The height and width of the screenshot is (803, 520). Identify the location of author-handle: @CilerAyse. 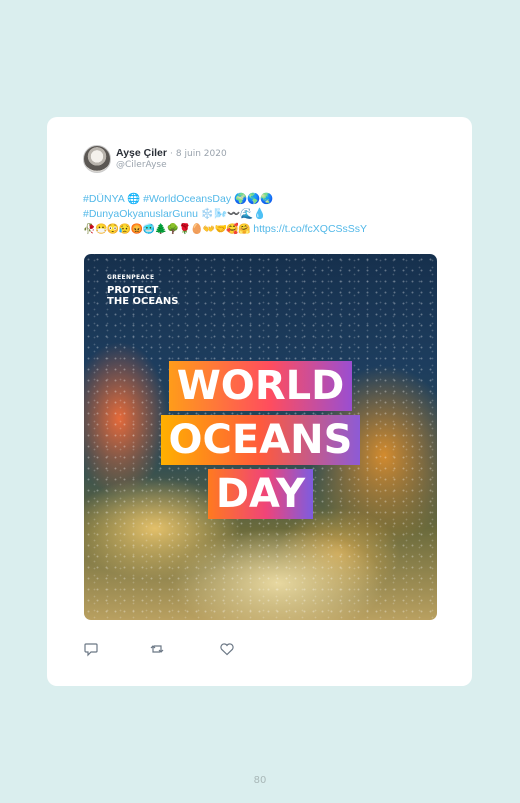
(141, 165).